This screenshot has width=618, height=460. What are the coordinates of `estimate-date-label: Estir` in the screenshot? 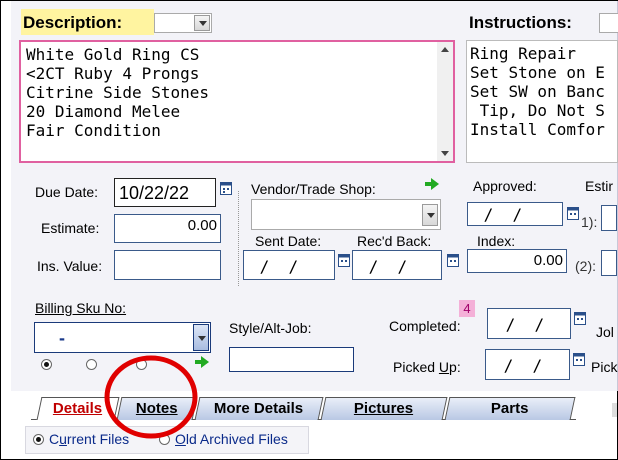 It's located at (599, 186).